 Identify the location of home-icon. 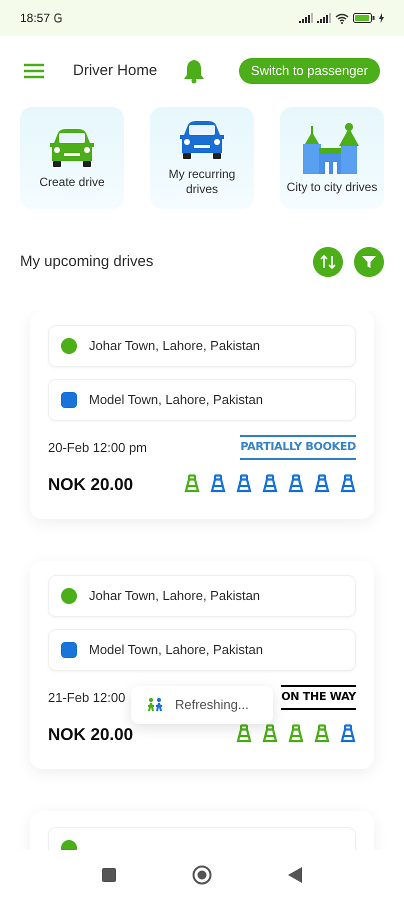
(202, 875).